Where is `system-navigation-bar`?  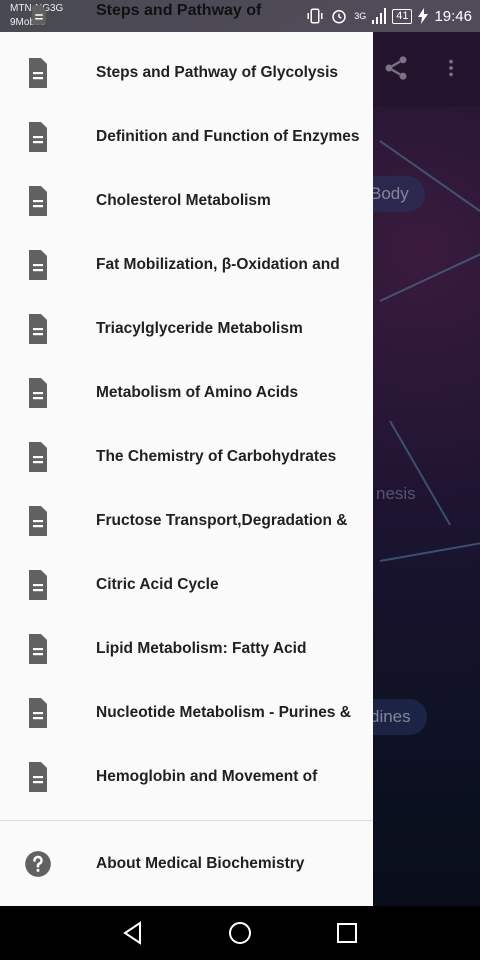 system-navigation-bar is located at coordinates (240, 933).